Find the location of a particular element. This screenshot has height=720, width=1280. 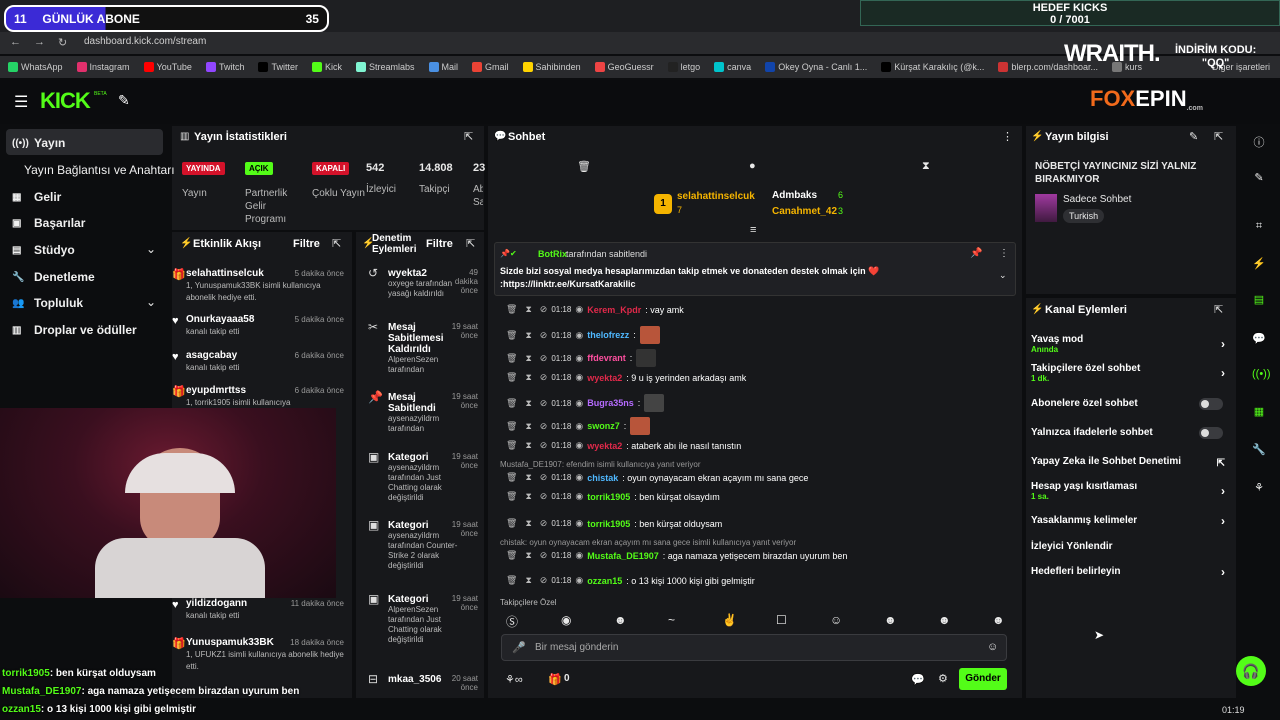

dashboard-icon: ▦ is located at coordinates (1259, 412).